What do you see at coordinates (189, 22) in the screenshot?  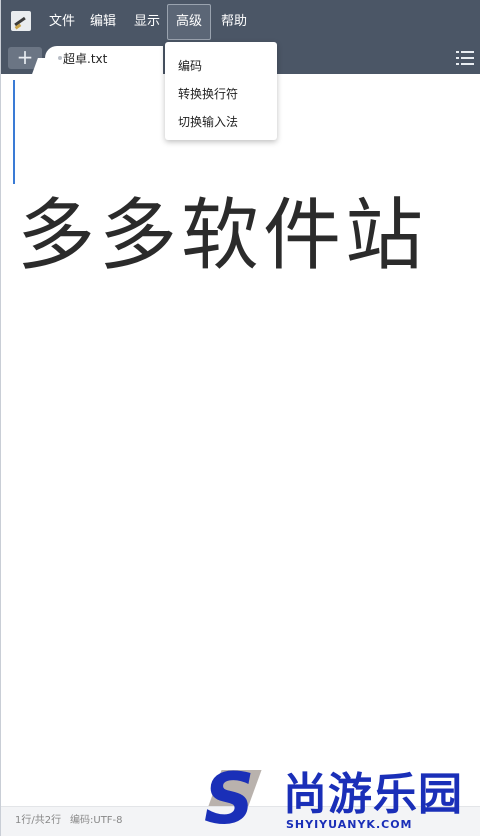 I see `menu-advanced: 高级` at bounding box center [189, 22].